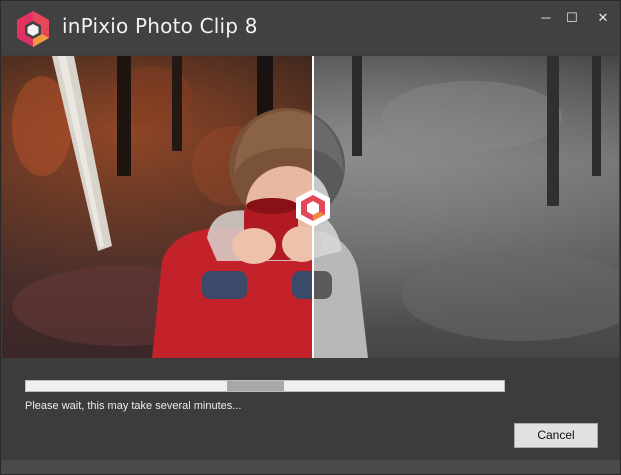 The height and width of the screenshot is (475, 621). Describe the element at coordinates (33, 29) in the screenshot. I see `inpixio-logo-icon` at that location.